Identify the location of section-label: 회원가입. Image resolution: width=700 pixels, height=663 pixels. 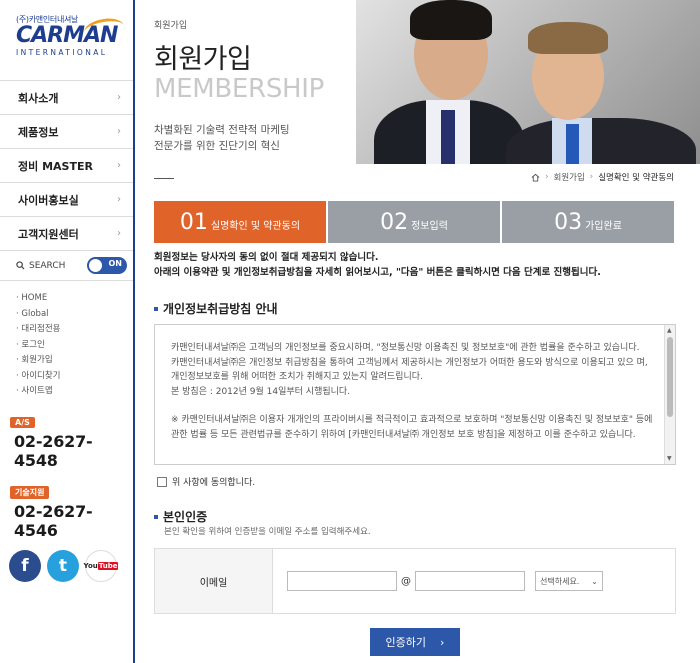
(171, 26).